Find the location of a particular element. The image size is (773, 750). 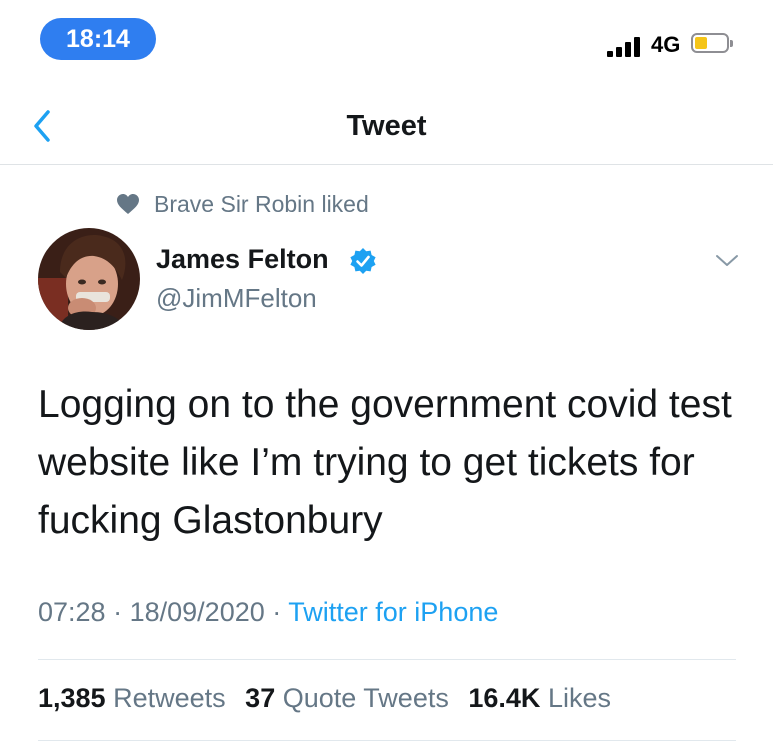

page-title: Tweet is located at coordinates (386, 126).